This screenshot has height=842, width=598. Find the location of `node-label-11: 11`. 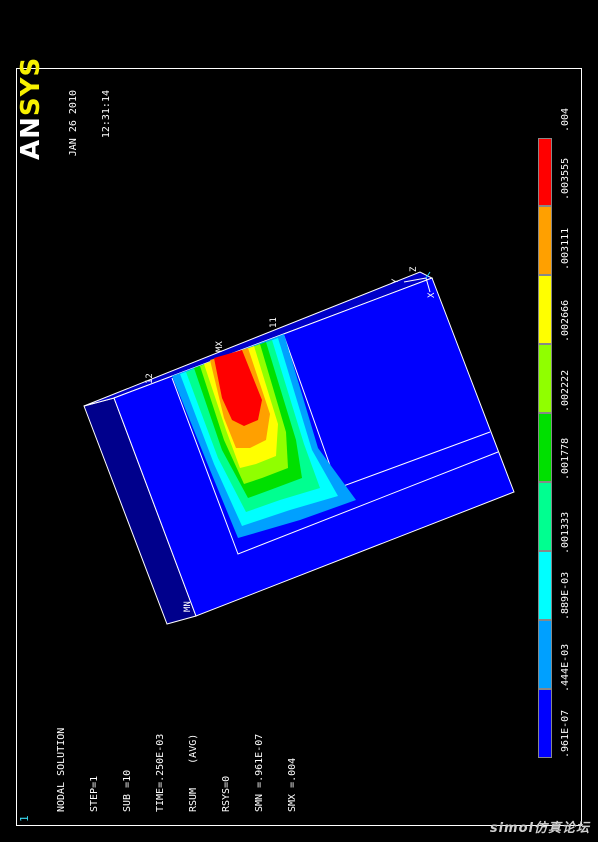

node-label-11: 11 is located at coordinates (274, 322).